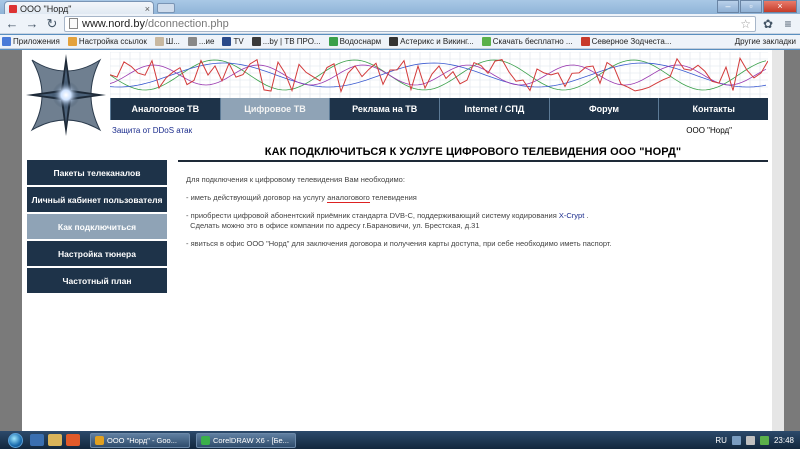  I want to click on nav-item: Форум, so click(603, 109).